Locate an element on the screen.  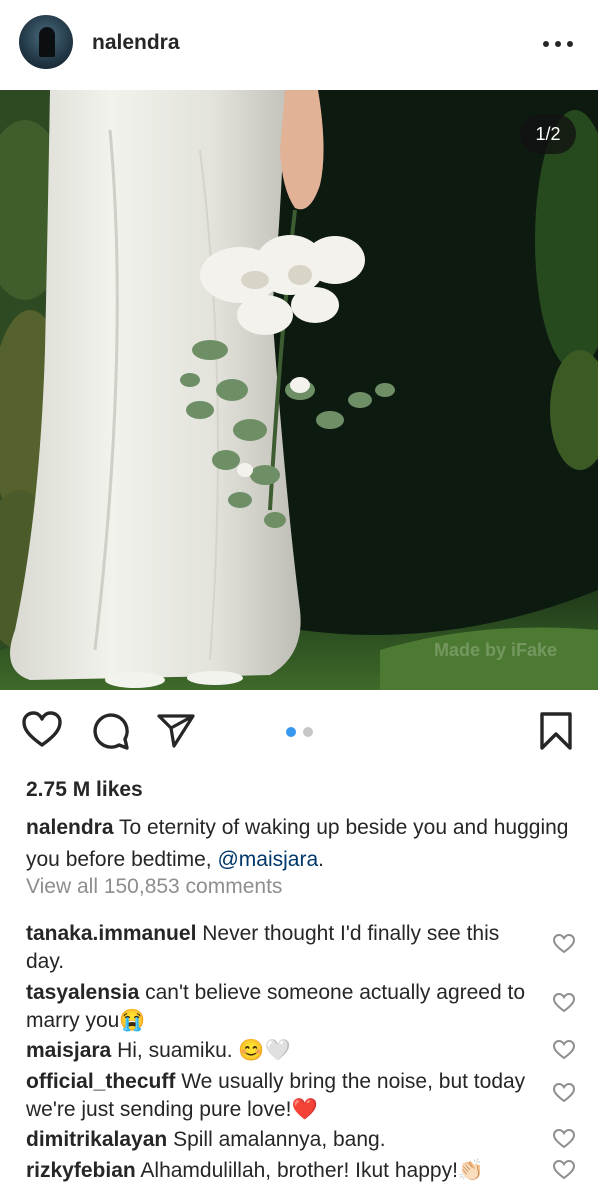
comment-text: Spill amalannya, bang. is located at coordinates (276, 1139).